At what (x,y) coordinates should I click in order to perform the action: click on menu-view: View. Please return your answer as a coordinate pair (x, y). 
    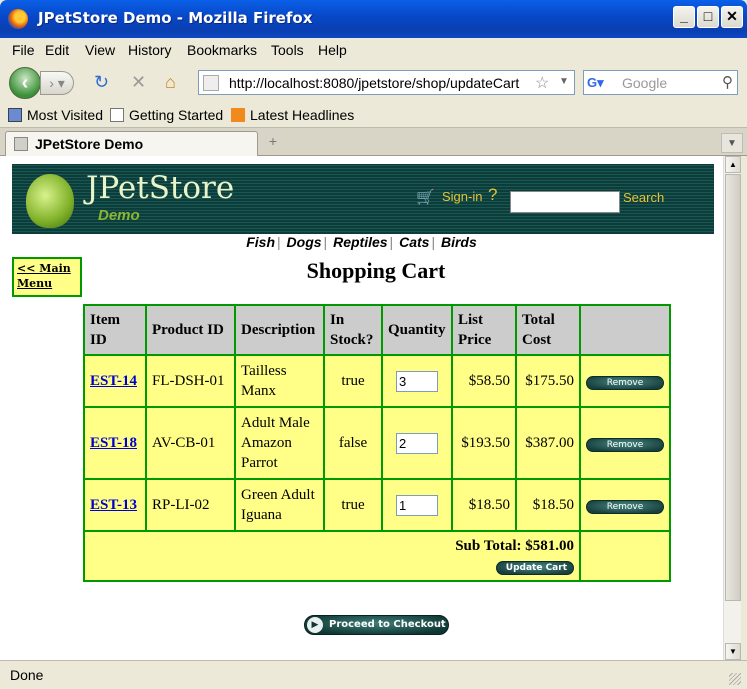
    Looking at the image, I should click on (100, 50).